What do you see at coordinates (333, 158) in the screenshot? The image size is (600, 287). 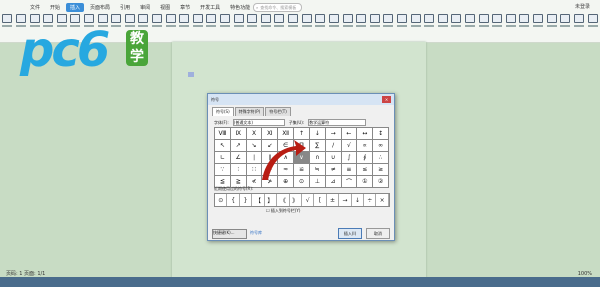 I see `symbol-cell: ∪` at bounding box center [333, 158].